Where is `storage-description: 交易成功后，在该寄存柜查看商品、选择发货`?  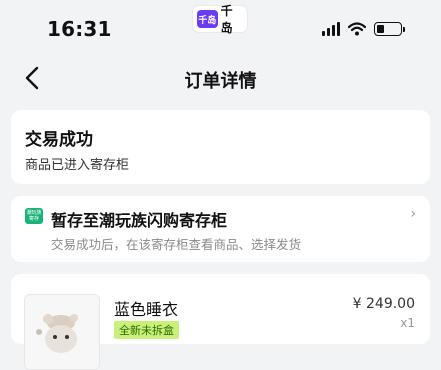
storage-description: 交易成功后，在该寄存柜查看商品、选择发货 is located at coordinates (176, 244).